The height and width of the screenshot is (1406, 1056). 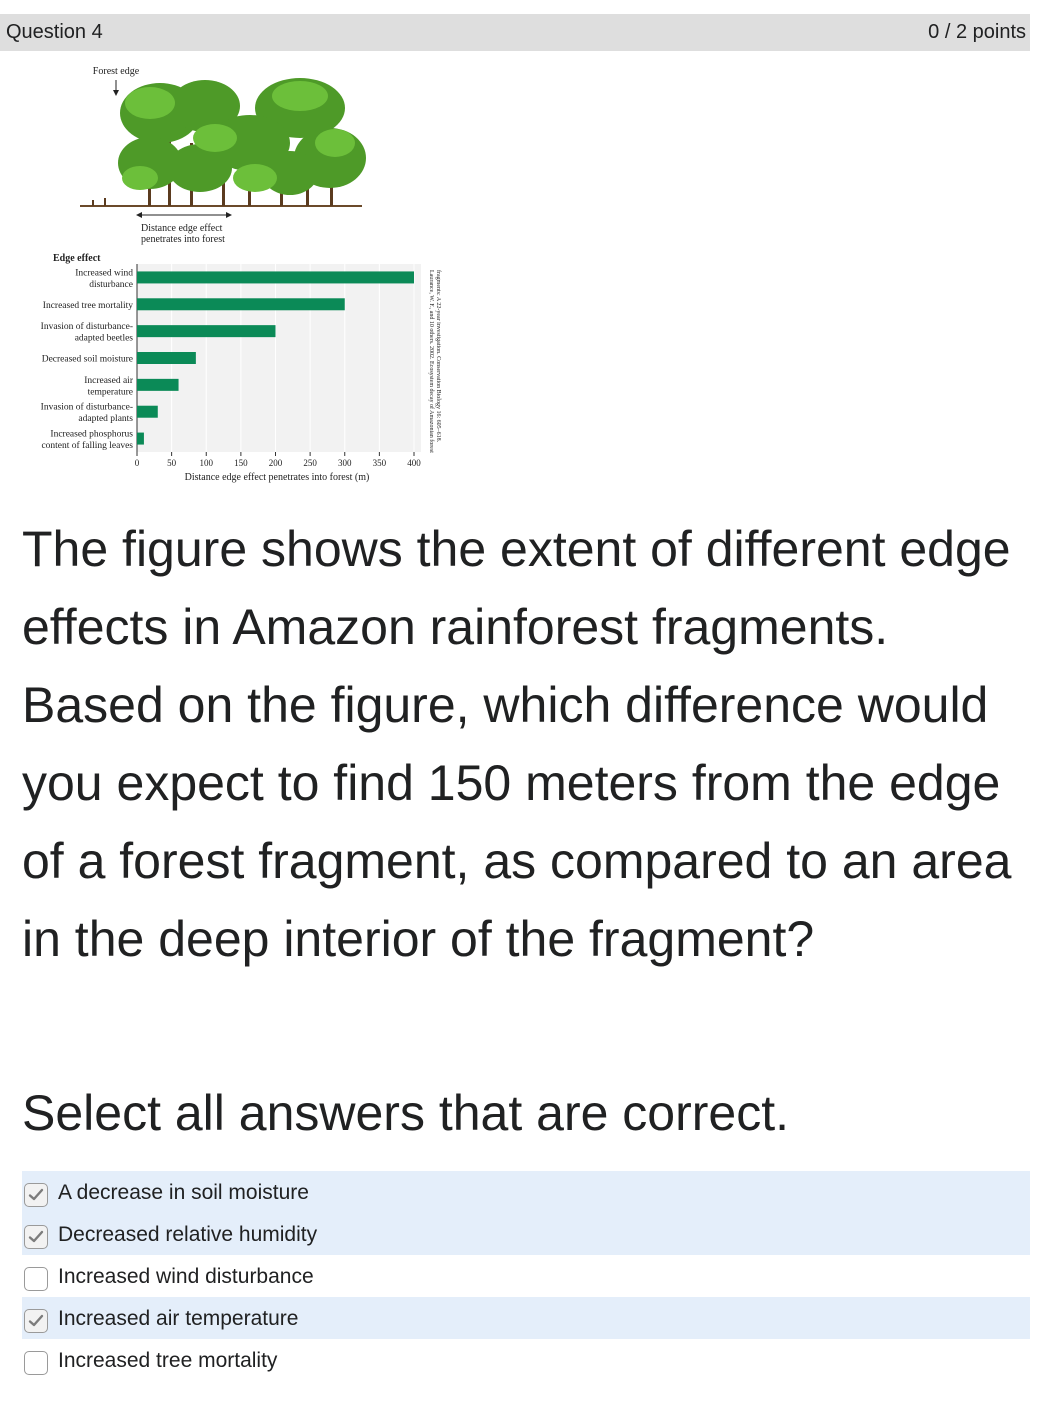 I want to click on answer-option: Increased tree mortality, so click(x=526, y=1360).